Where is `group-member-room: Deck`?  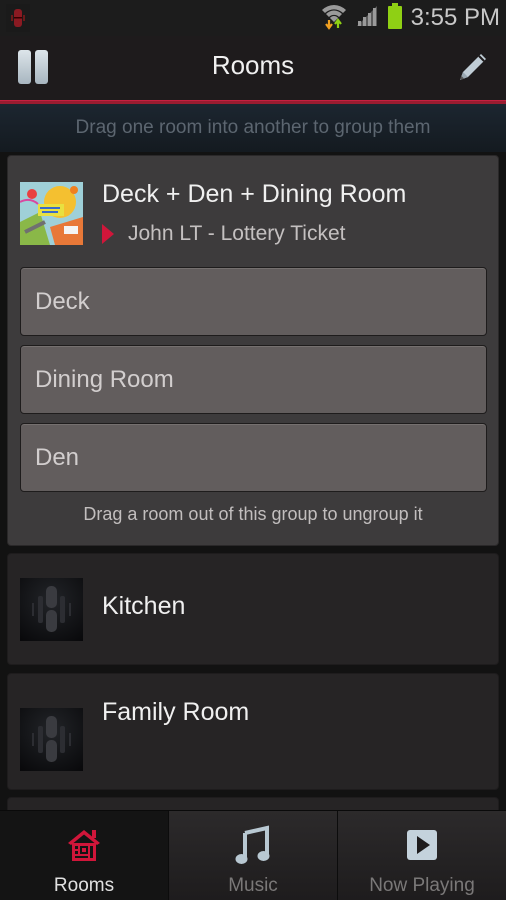
group-member-room: Deck is located at coordinates (253, 301).